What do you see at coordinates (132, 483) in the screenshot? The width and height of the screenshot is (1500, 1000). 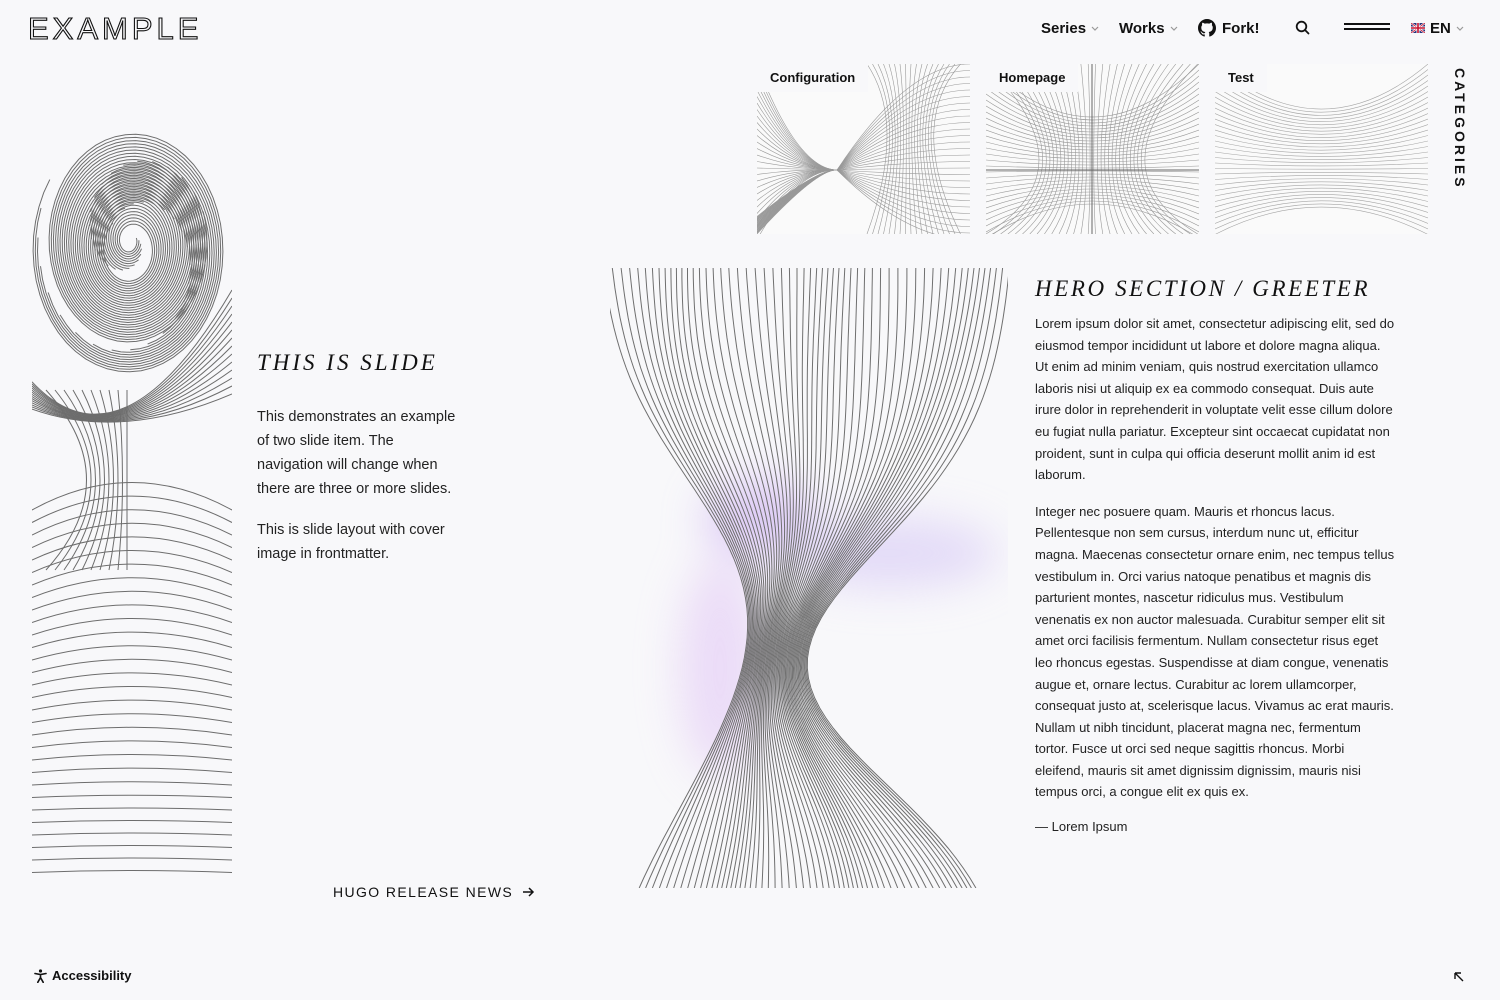 I see `slide-cover-image` at bounding box center [132, 483].